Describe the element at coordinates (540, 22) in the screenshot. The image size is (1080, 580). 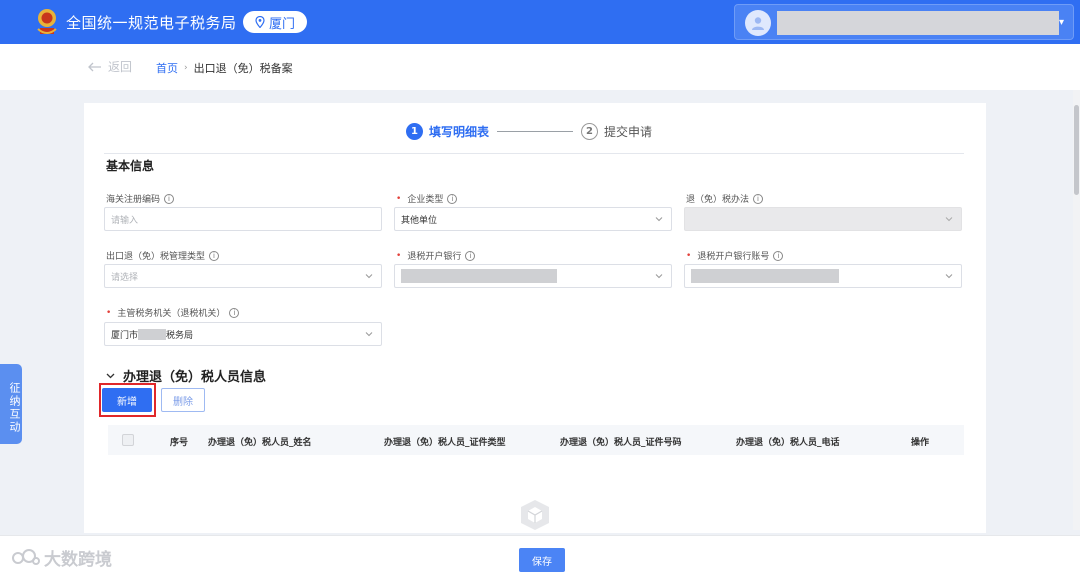
I see `top-bar: 全国统一规范电子税务局 厦门 ▾` at that location.